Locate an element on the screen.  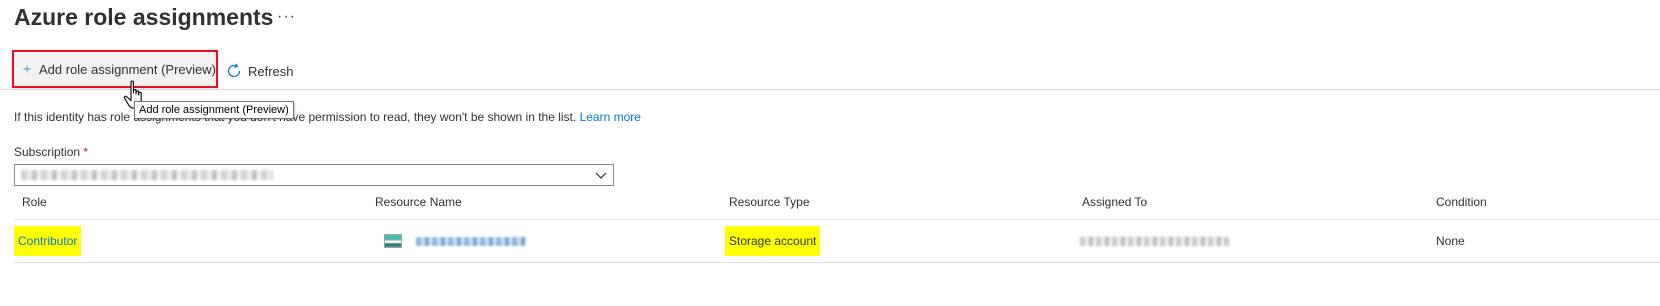
chevron-down-icon is located at coordinates (601, 175).